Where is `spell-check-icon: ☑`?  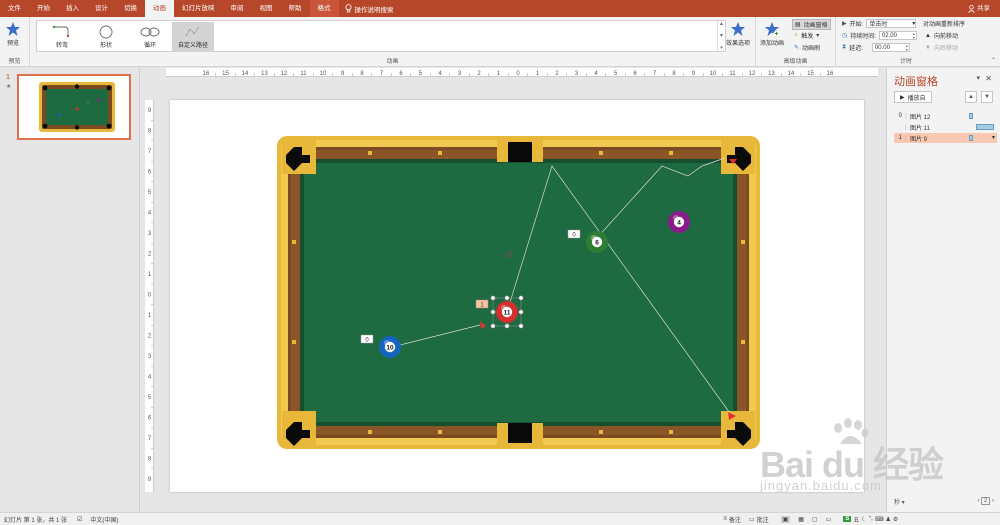 spell-check-icon: ☑ is located at coordinates (79, 519).